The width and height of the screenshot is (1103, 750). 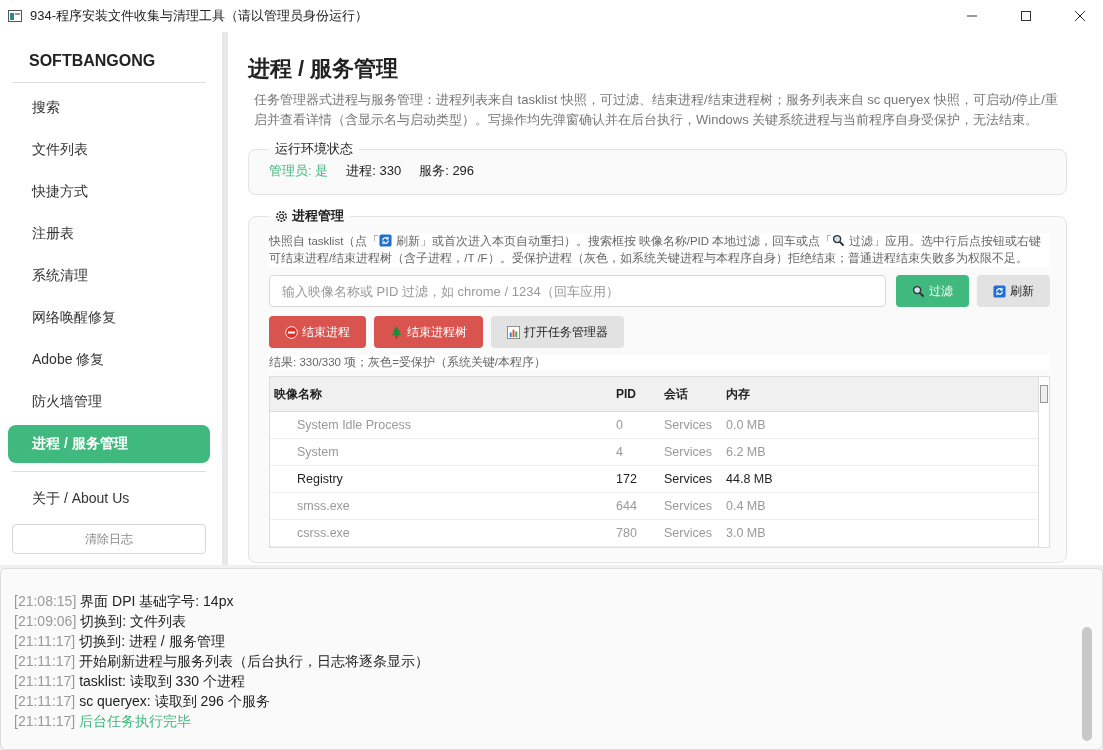 I want to click on task-manager-button: 打开任务管理器, so click(x=557, y=332).